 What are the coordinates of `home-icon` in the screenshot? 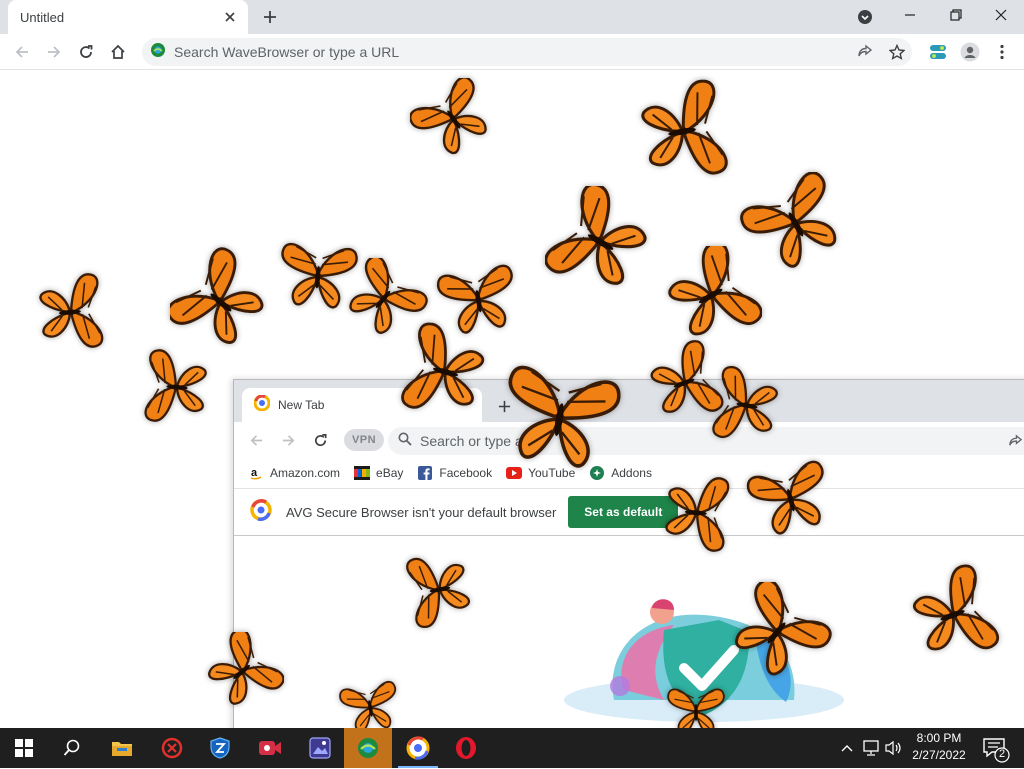 It's located at (118, 52).